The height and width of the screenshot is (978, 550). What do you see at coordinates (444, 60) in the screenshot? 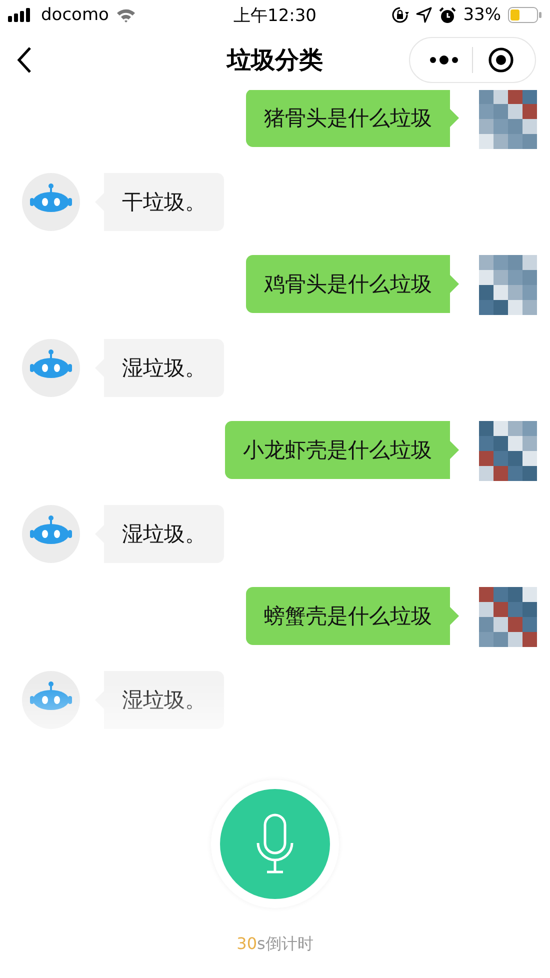
I see `more-icon` at bounding box center [444, 60].